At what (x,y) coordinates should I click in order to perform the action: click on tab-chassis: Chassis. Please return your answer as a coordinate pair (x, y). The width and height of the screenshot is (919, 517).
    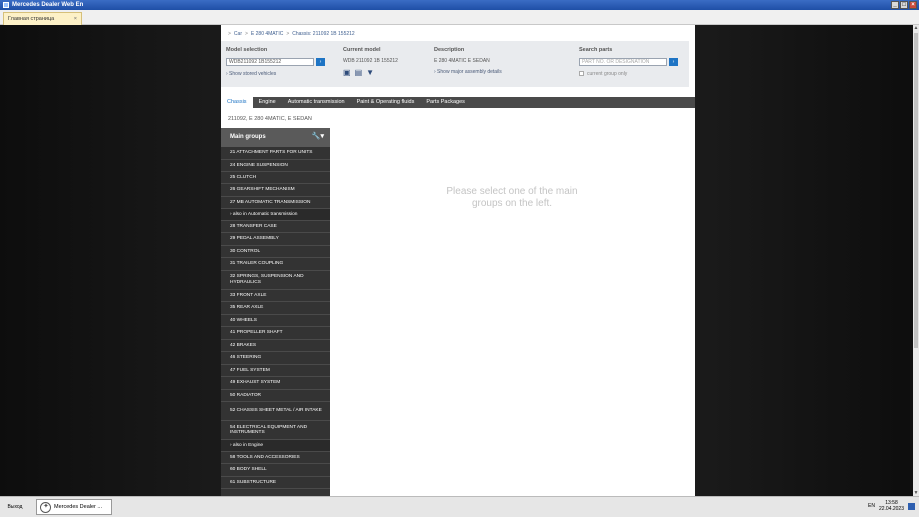
    Looking at the image, I should click on (237, 102).